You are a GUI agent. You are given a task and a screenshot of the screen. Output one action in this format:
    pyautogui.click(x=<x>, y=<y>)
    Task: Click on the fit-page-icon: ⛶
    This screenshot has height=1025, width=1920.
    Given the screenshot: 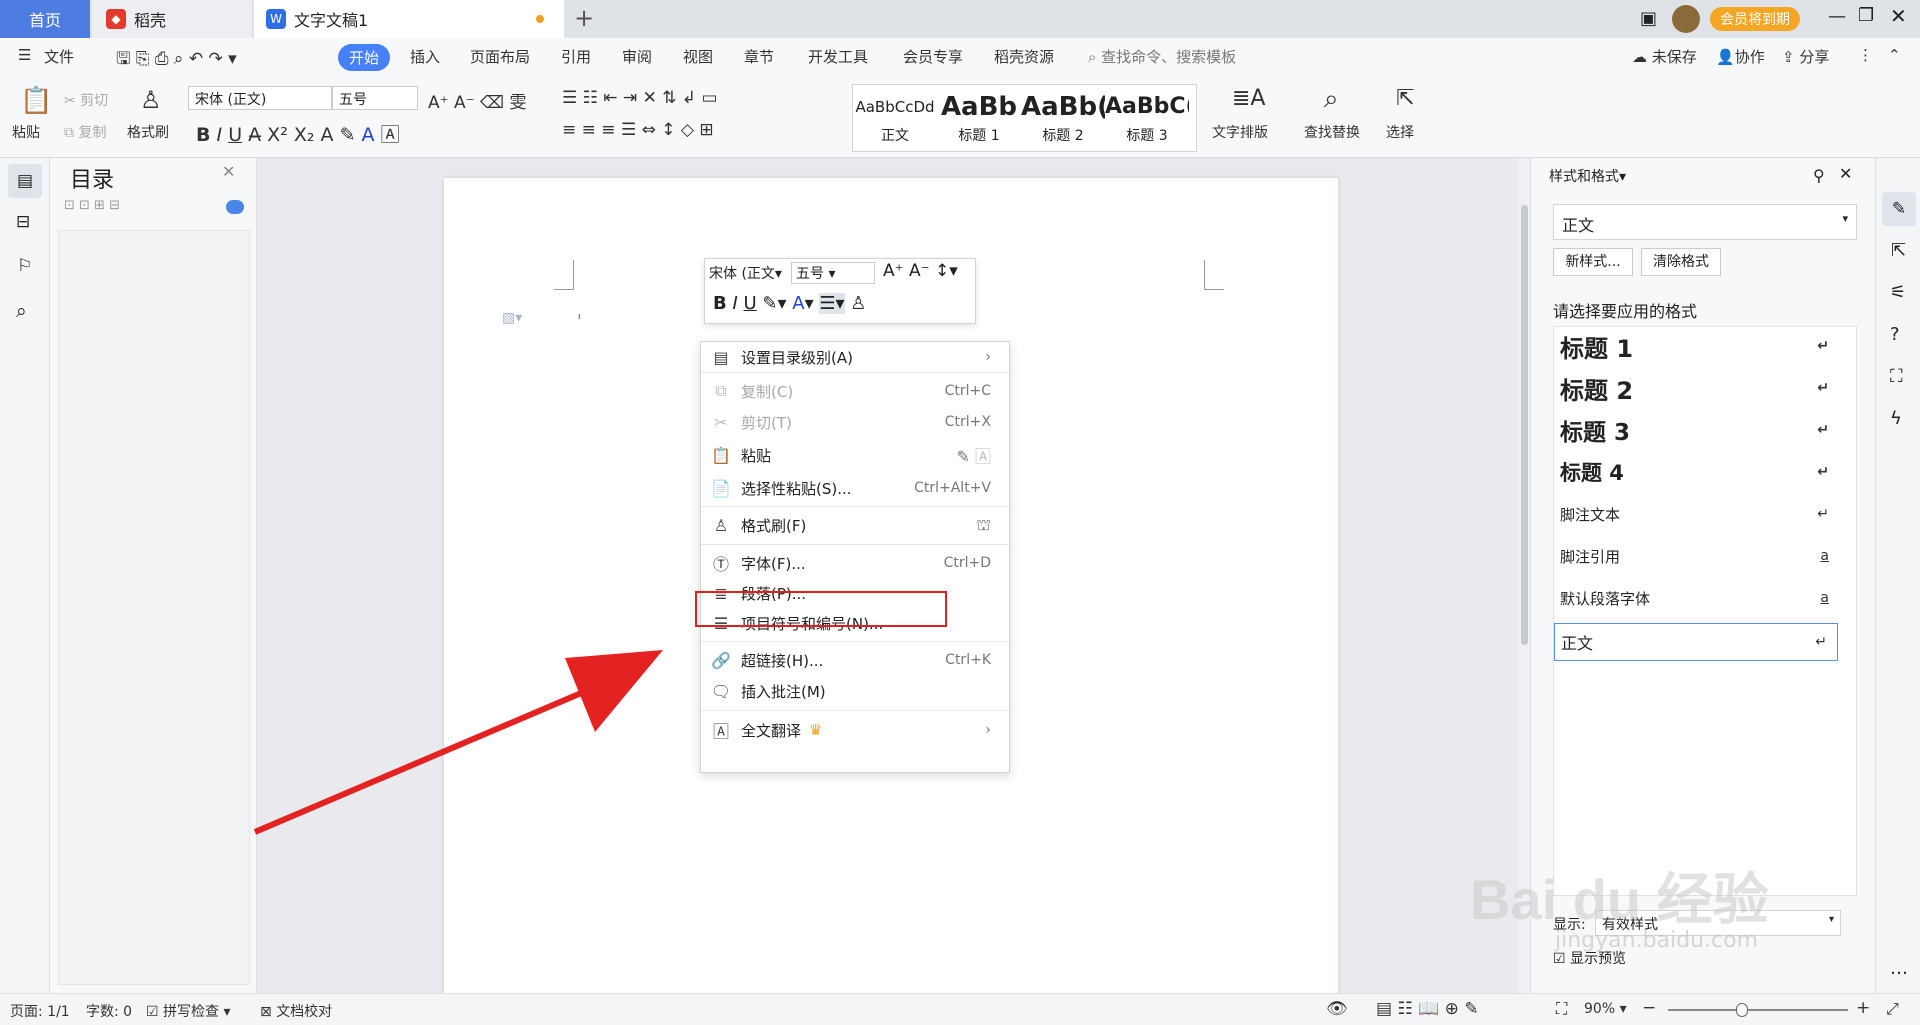 What is the action you would take?
    pyautogui.click(x=1561, y=1009)
    